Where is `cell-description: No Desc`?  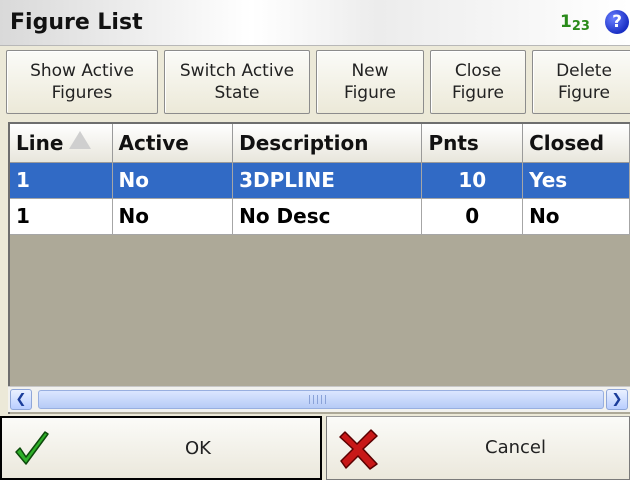
cell-description: No Desc is located at coordinates (327, 216).